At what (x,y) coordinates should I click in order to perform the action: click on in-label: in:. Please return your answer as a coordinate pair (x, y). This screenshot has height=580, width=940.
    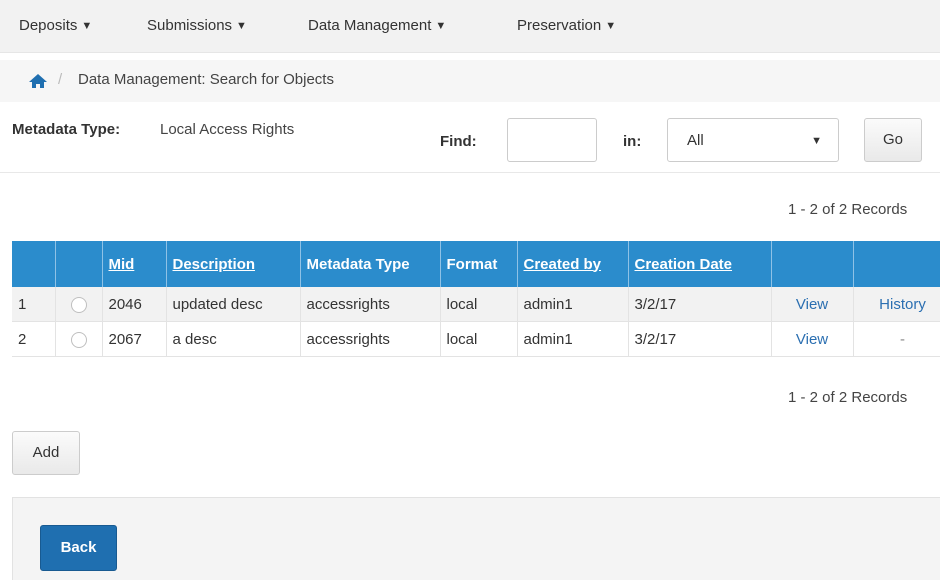
    Looking at the image, I should click on (632, 141).